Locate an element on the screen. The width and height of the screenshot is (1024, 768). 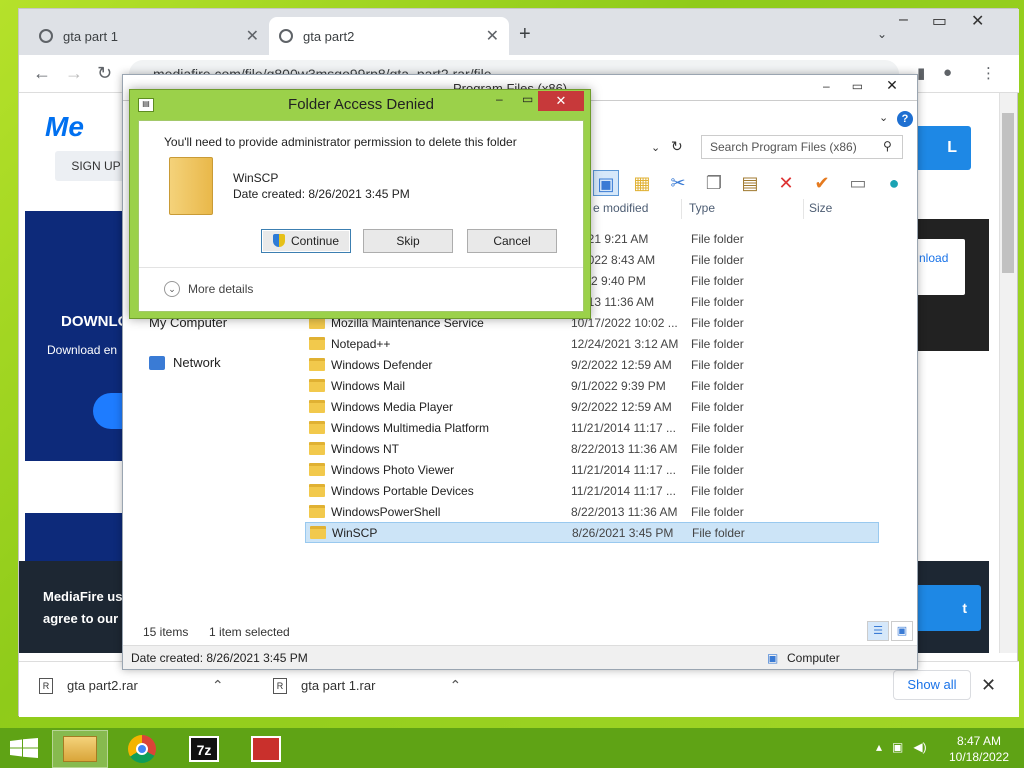
divider is located at coordinates (361, 267).